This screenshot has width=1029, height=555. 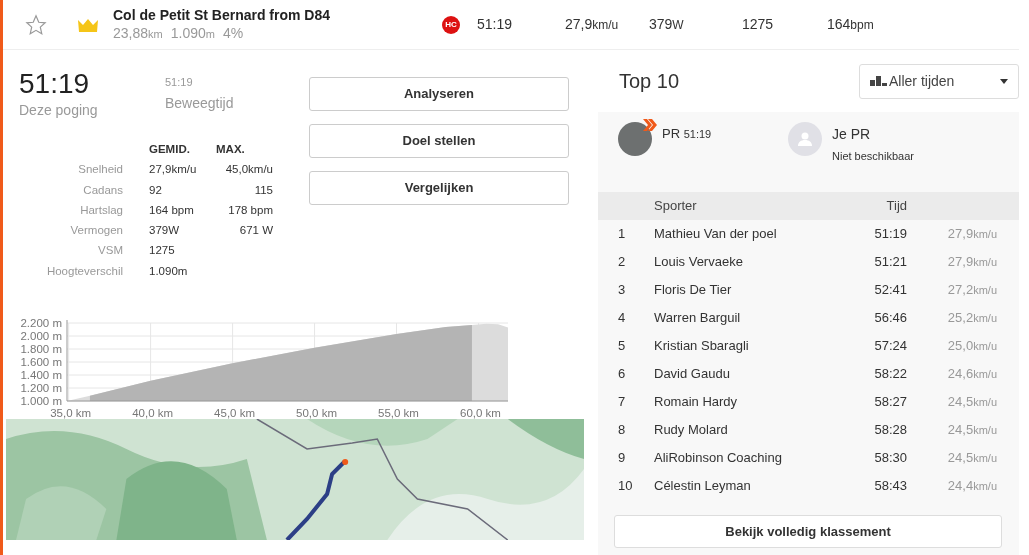 I want to click on stat-label: Hoogteverschil, so click(x=84, y=271).